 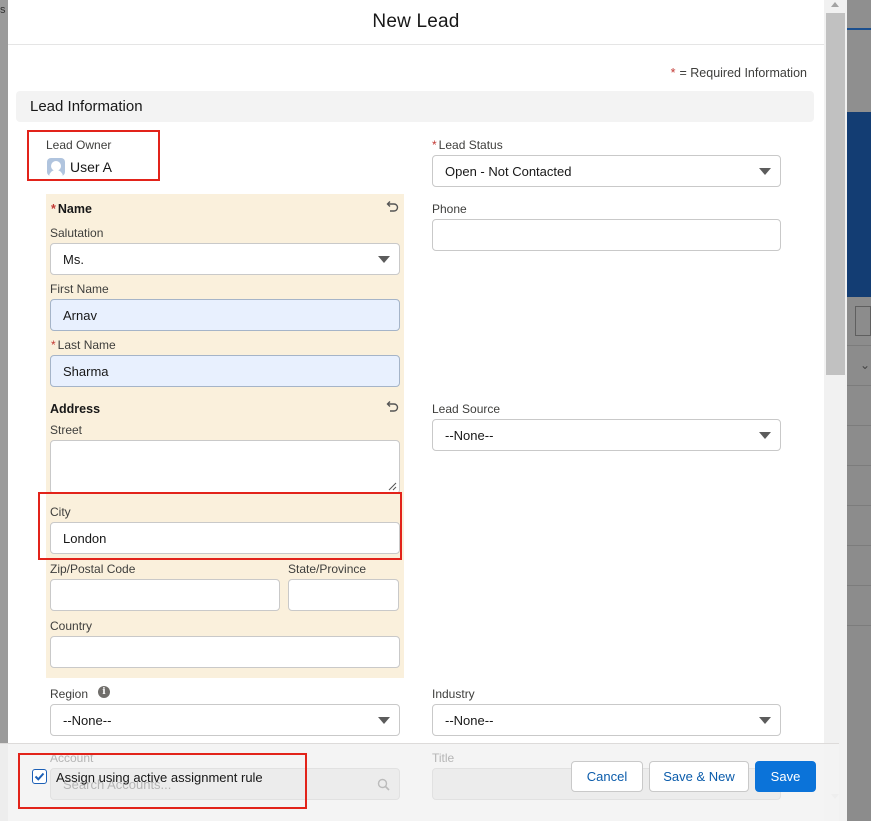 I want to click on first-name-input: Arnav, so click(x=225, y=315).